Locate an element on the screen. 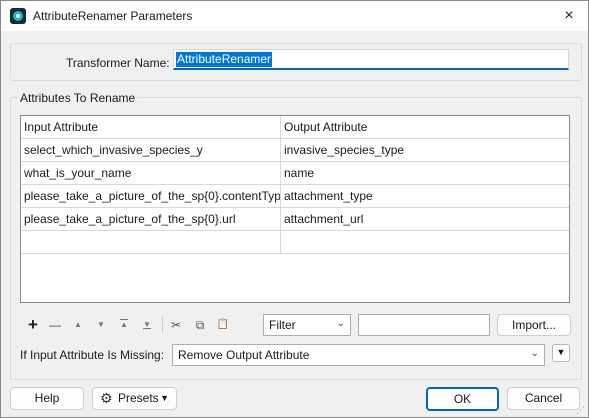 The image size is (589, 418). input-attribute-cell is located at coordinates (151, 242).